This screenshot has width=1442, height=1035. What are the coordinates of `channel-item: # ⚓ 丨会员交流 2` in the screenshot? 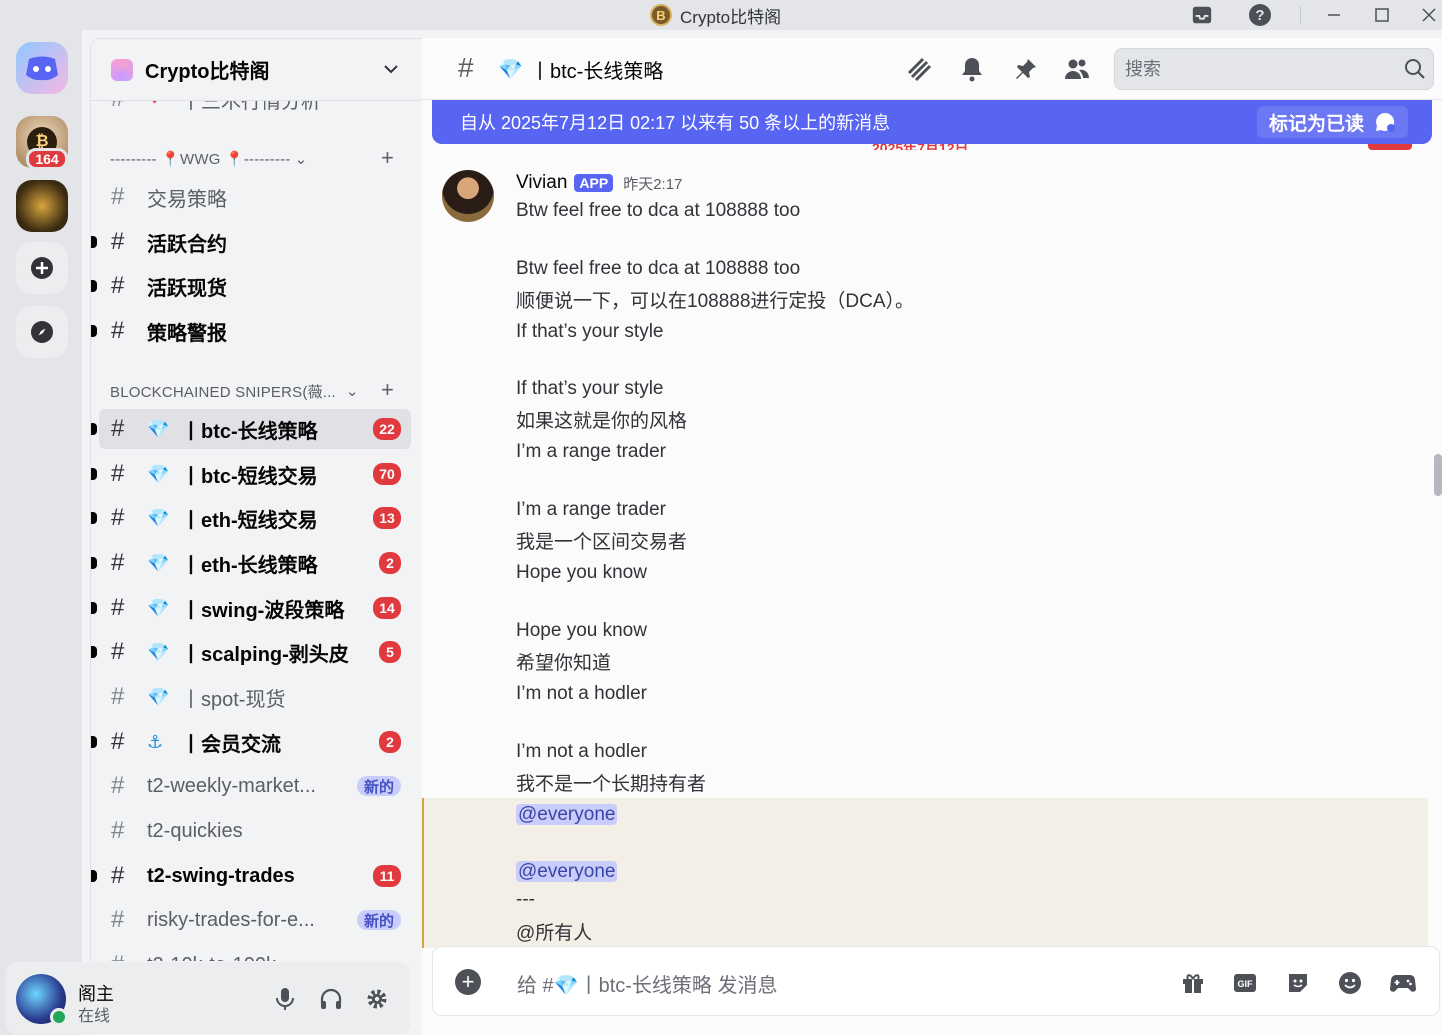 It's located at (251, 742).